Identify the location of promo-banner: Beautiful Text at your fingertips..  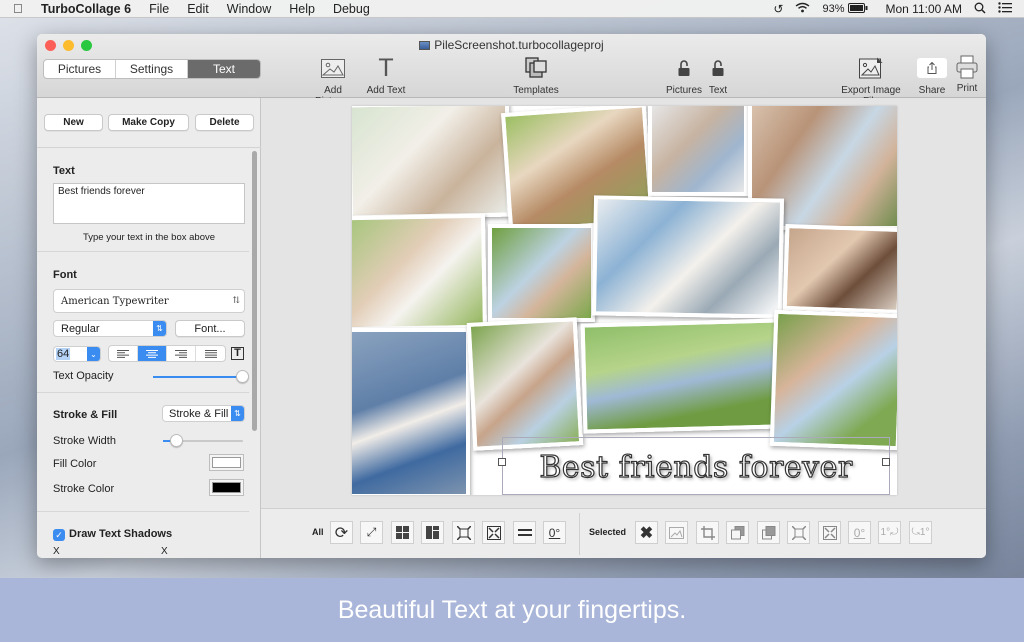
(512, 610).